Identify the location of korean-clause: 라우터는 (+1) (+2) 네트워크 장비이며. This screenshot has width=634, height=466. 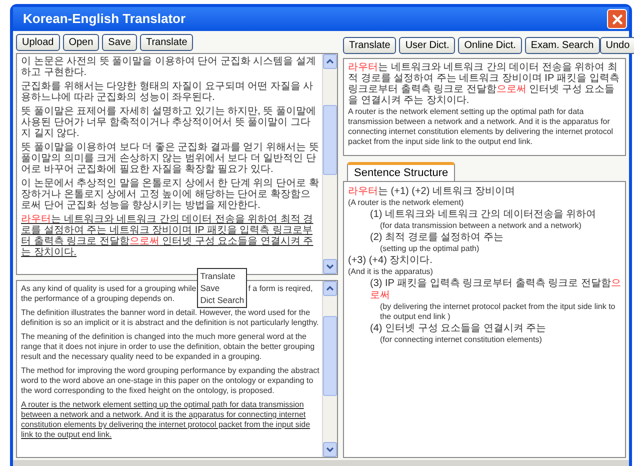
(432, 192).